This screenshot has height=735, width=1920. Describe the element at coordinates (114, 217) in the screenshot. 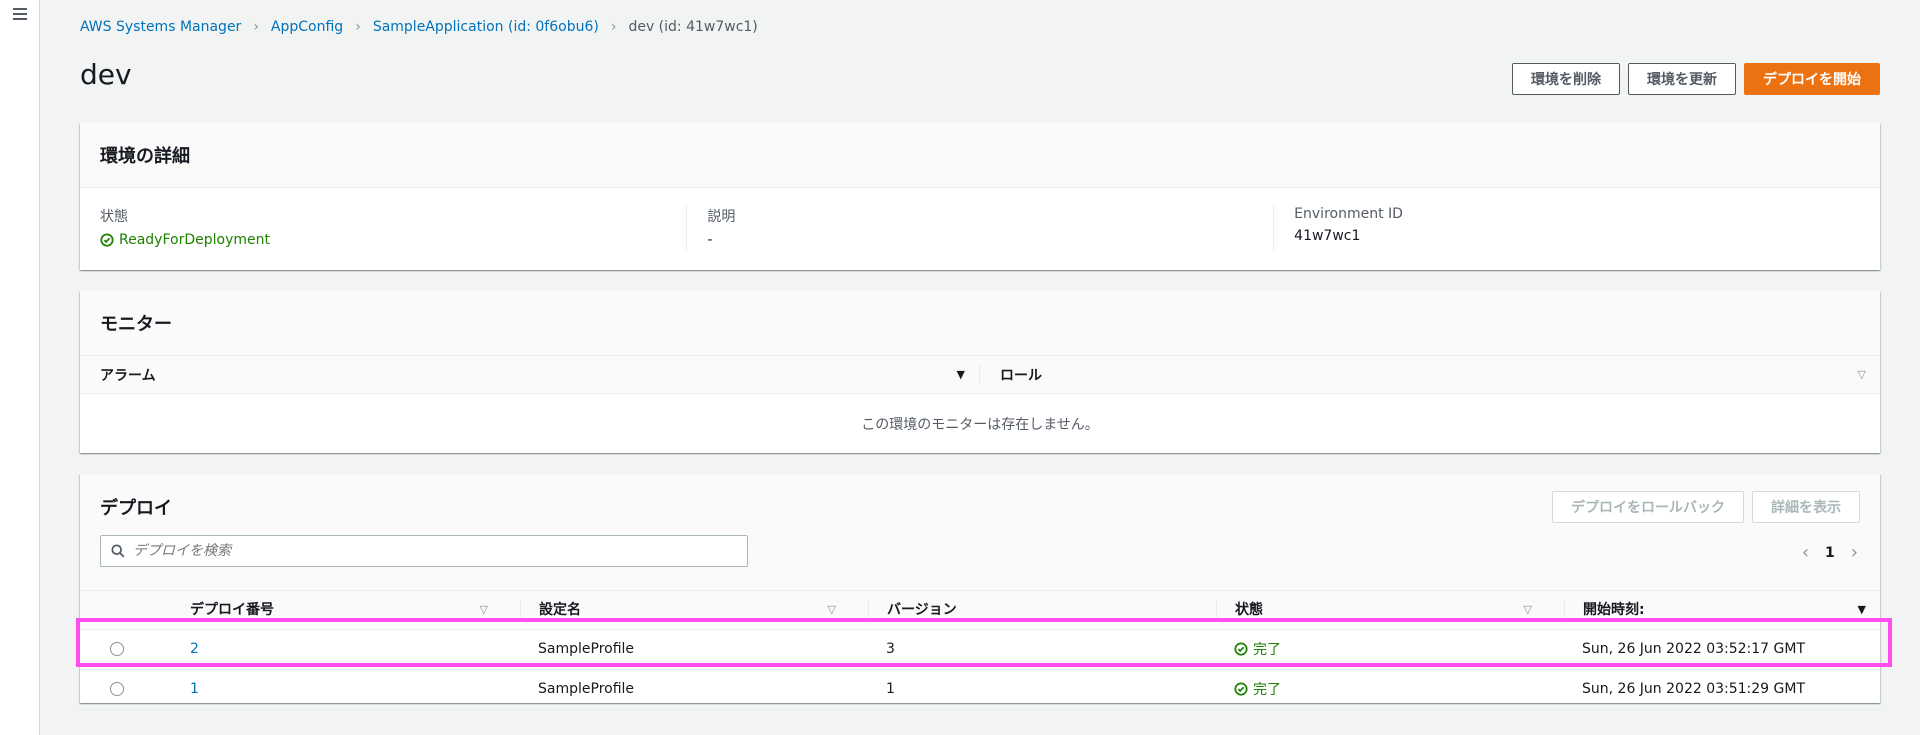

I see `status-label: 状態` at that location.